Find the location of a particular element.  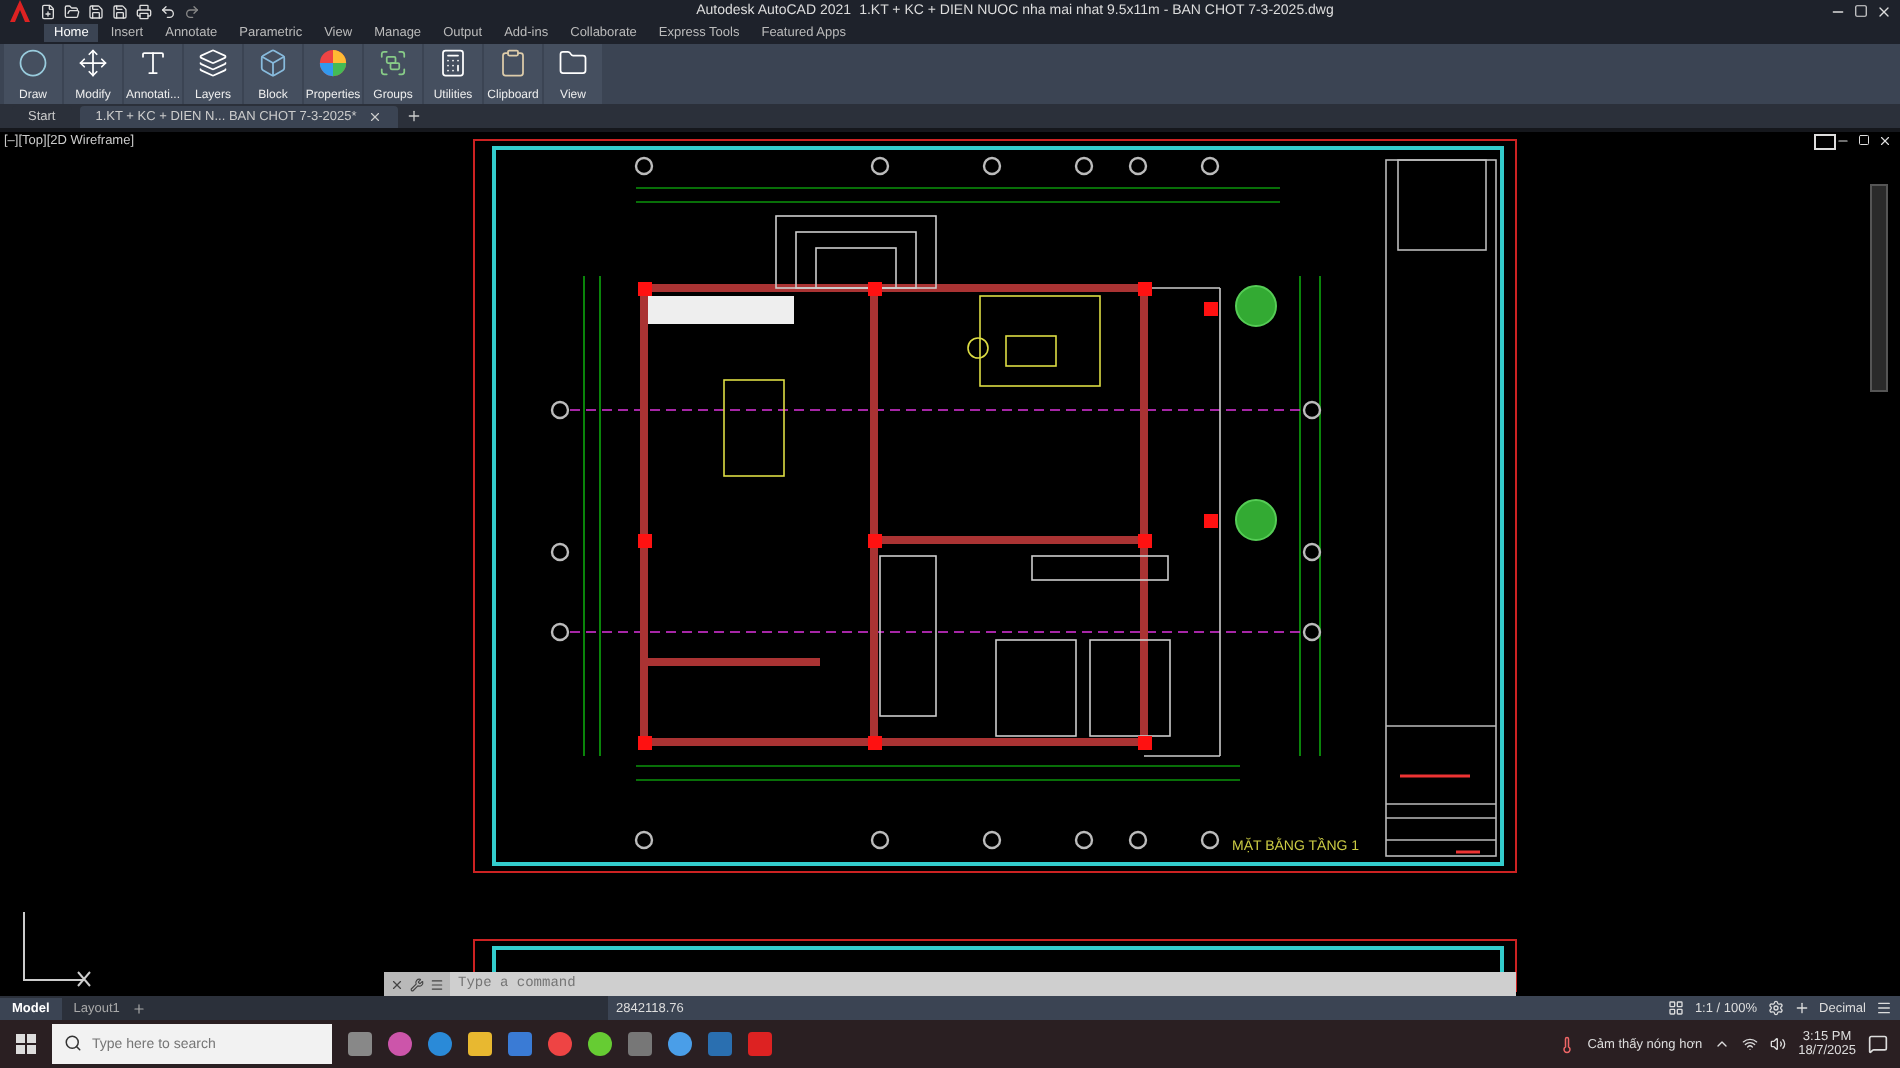

wrench-icon is located at coordinates (417, 984).